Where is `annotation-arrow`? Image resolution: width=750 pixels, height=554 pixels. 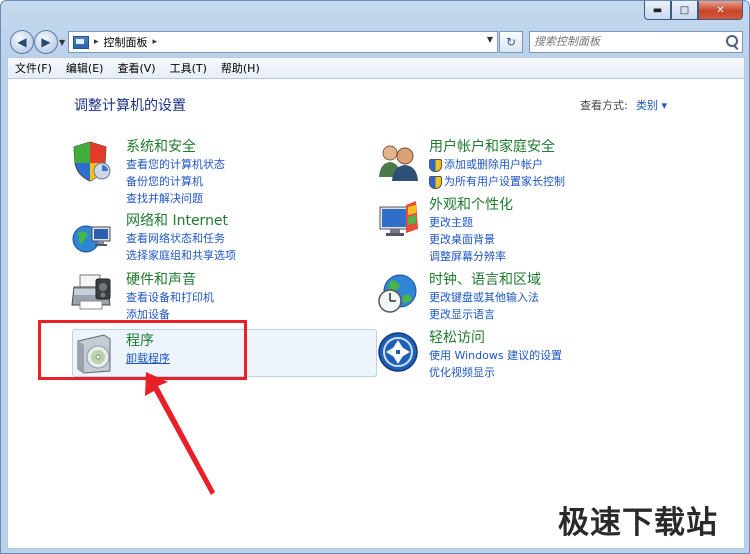 annotation-arrow is located at coordinates (180, 433).